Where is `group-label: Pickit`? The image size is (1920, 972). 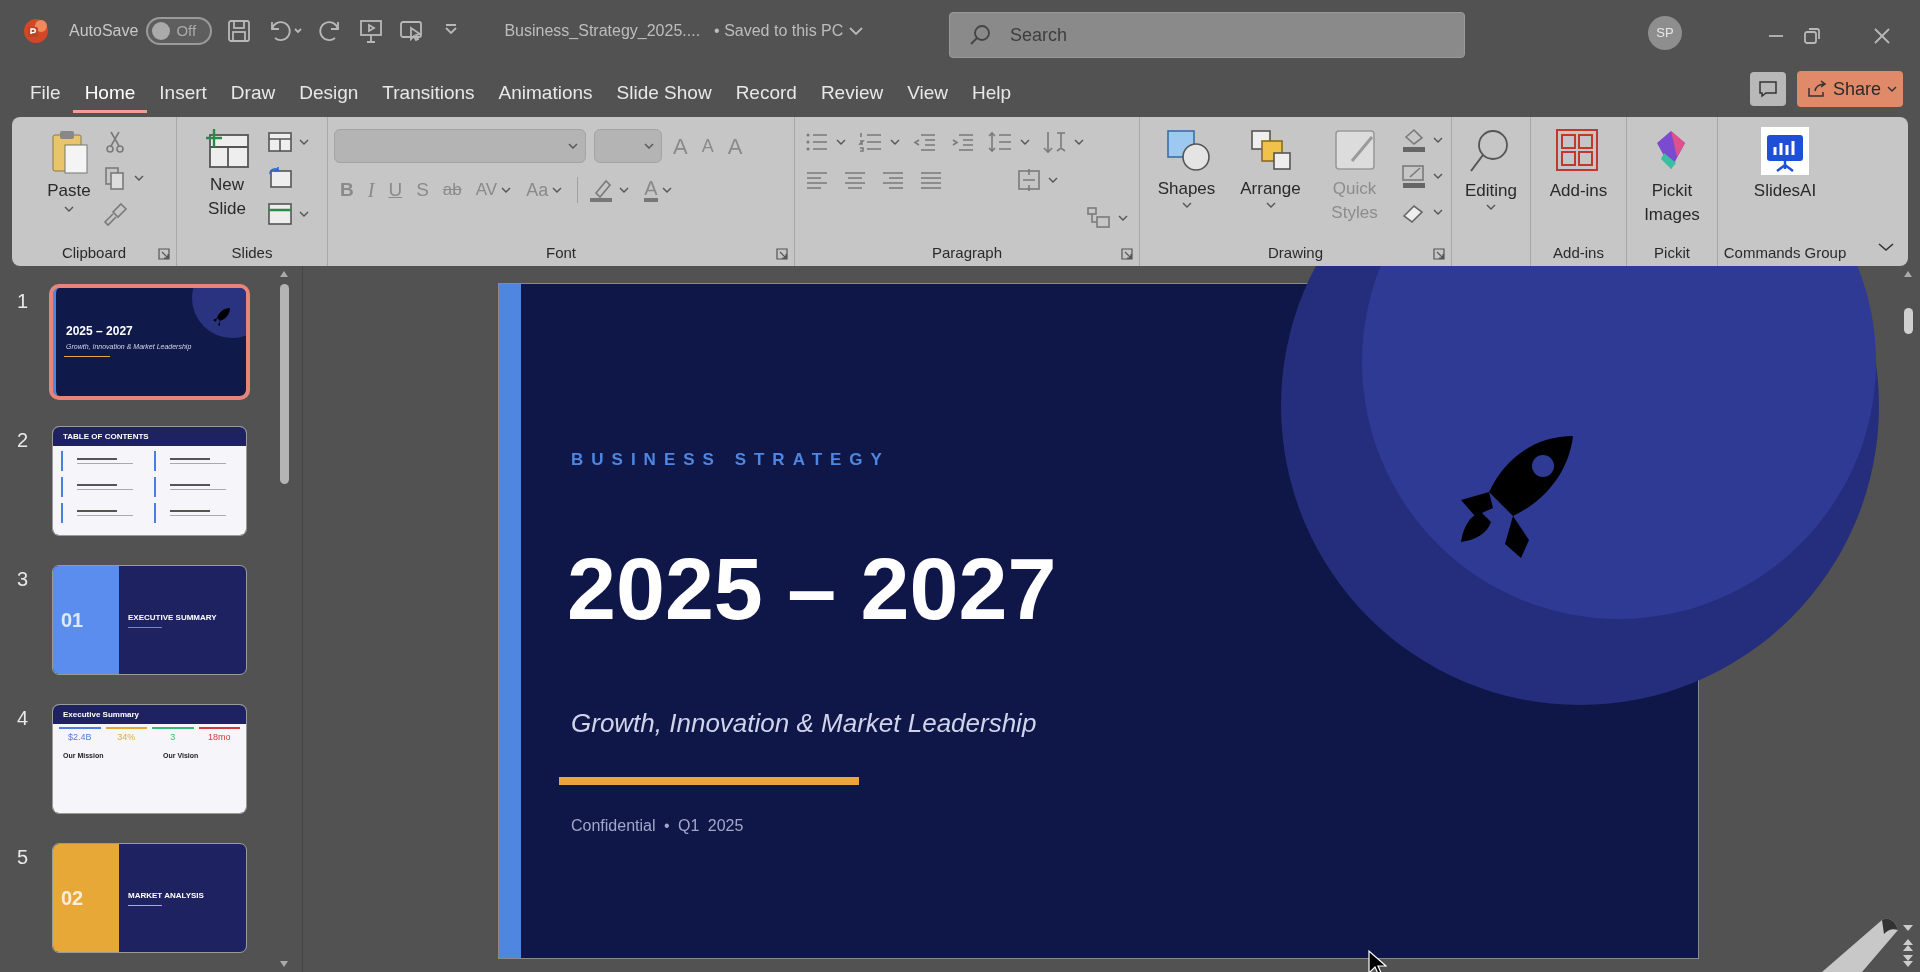
group-label: Pickit is located at coordinates (1672, 252).